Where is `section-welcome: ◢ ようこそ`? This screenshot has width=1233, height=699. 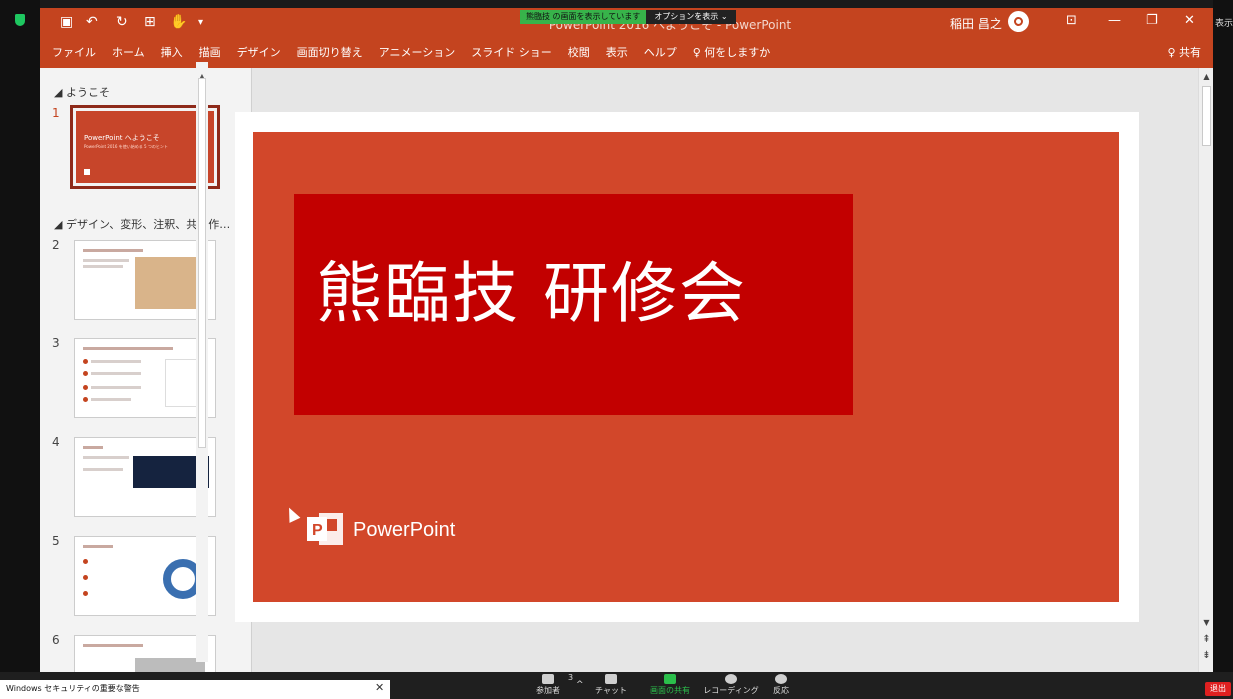 section-welcome: ◢ ようこそ is located at coordinates (82, 92).